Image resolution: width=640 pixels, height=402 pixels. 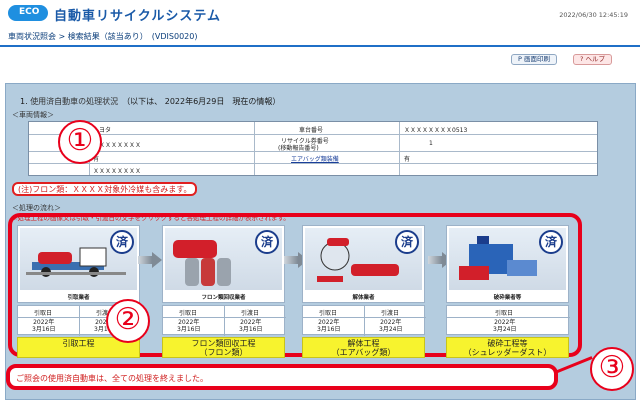 I want to click on handover-date: 2022年 3月24日, so click(x=391, y=326).